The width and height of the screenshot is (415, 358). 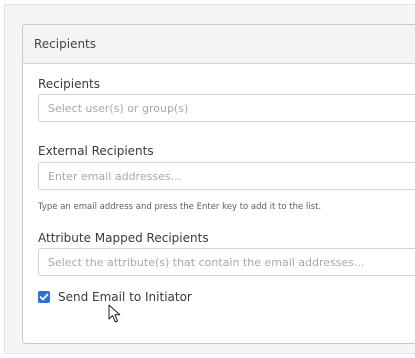 I want to click on attribute-recipients-label: Attribute Mapped Recipients, so click(x=123, y=238).